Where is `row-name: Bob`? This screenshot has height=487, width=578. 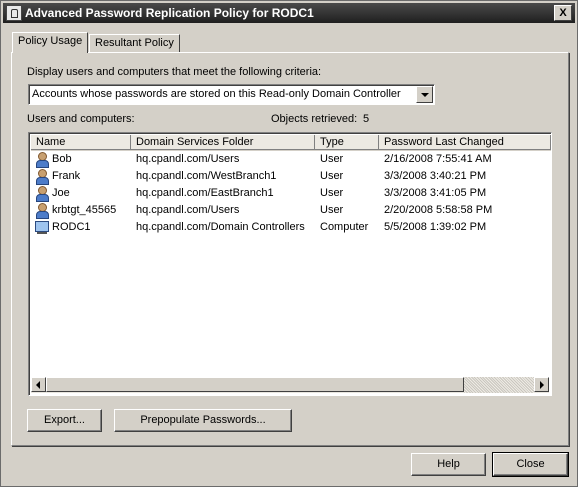 row-name: Bob is located at coordinates (62, 159).